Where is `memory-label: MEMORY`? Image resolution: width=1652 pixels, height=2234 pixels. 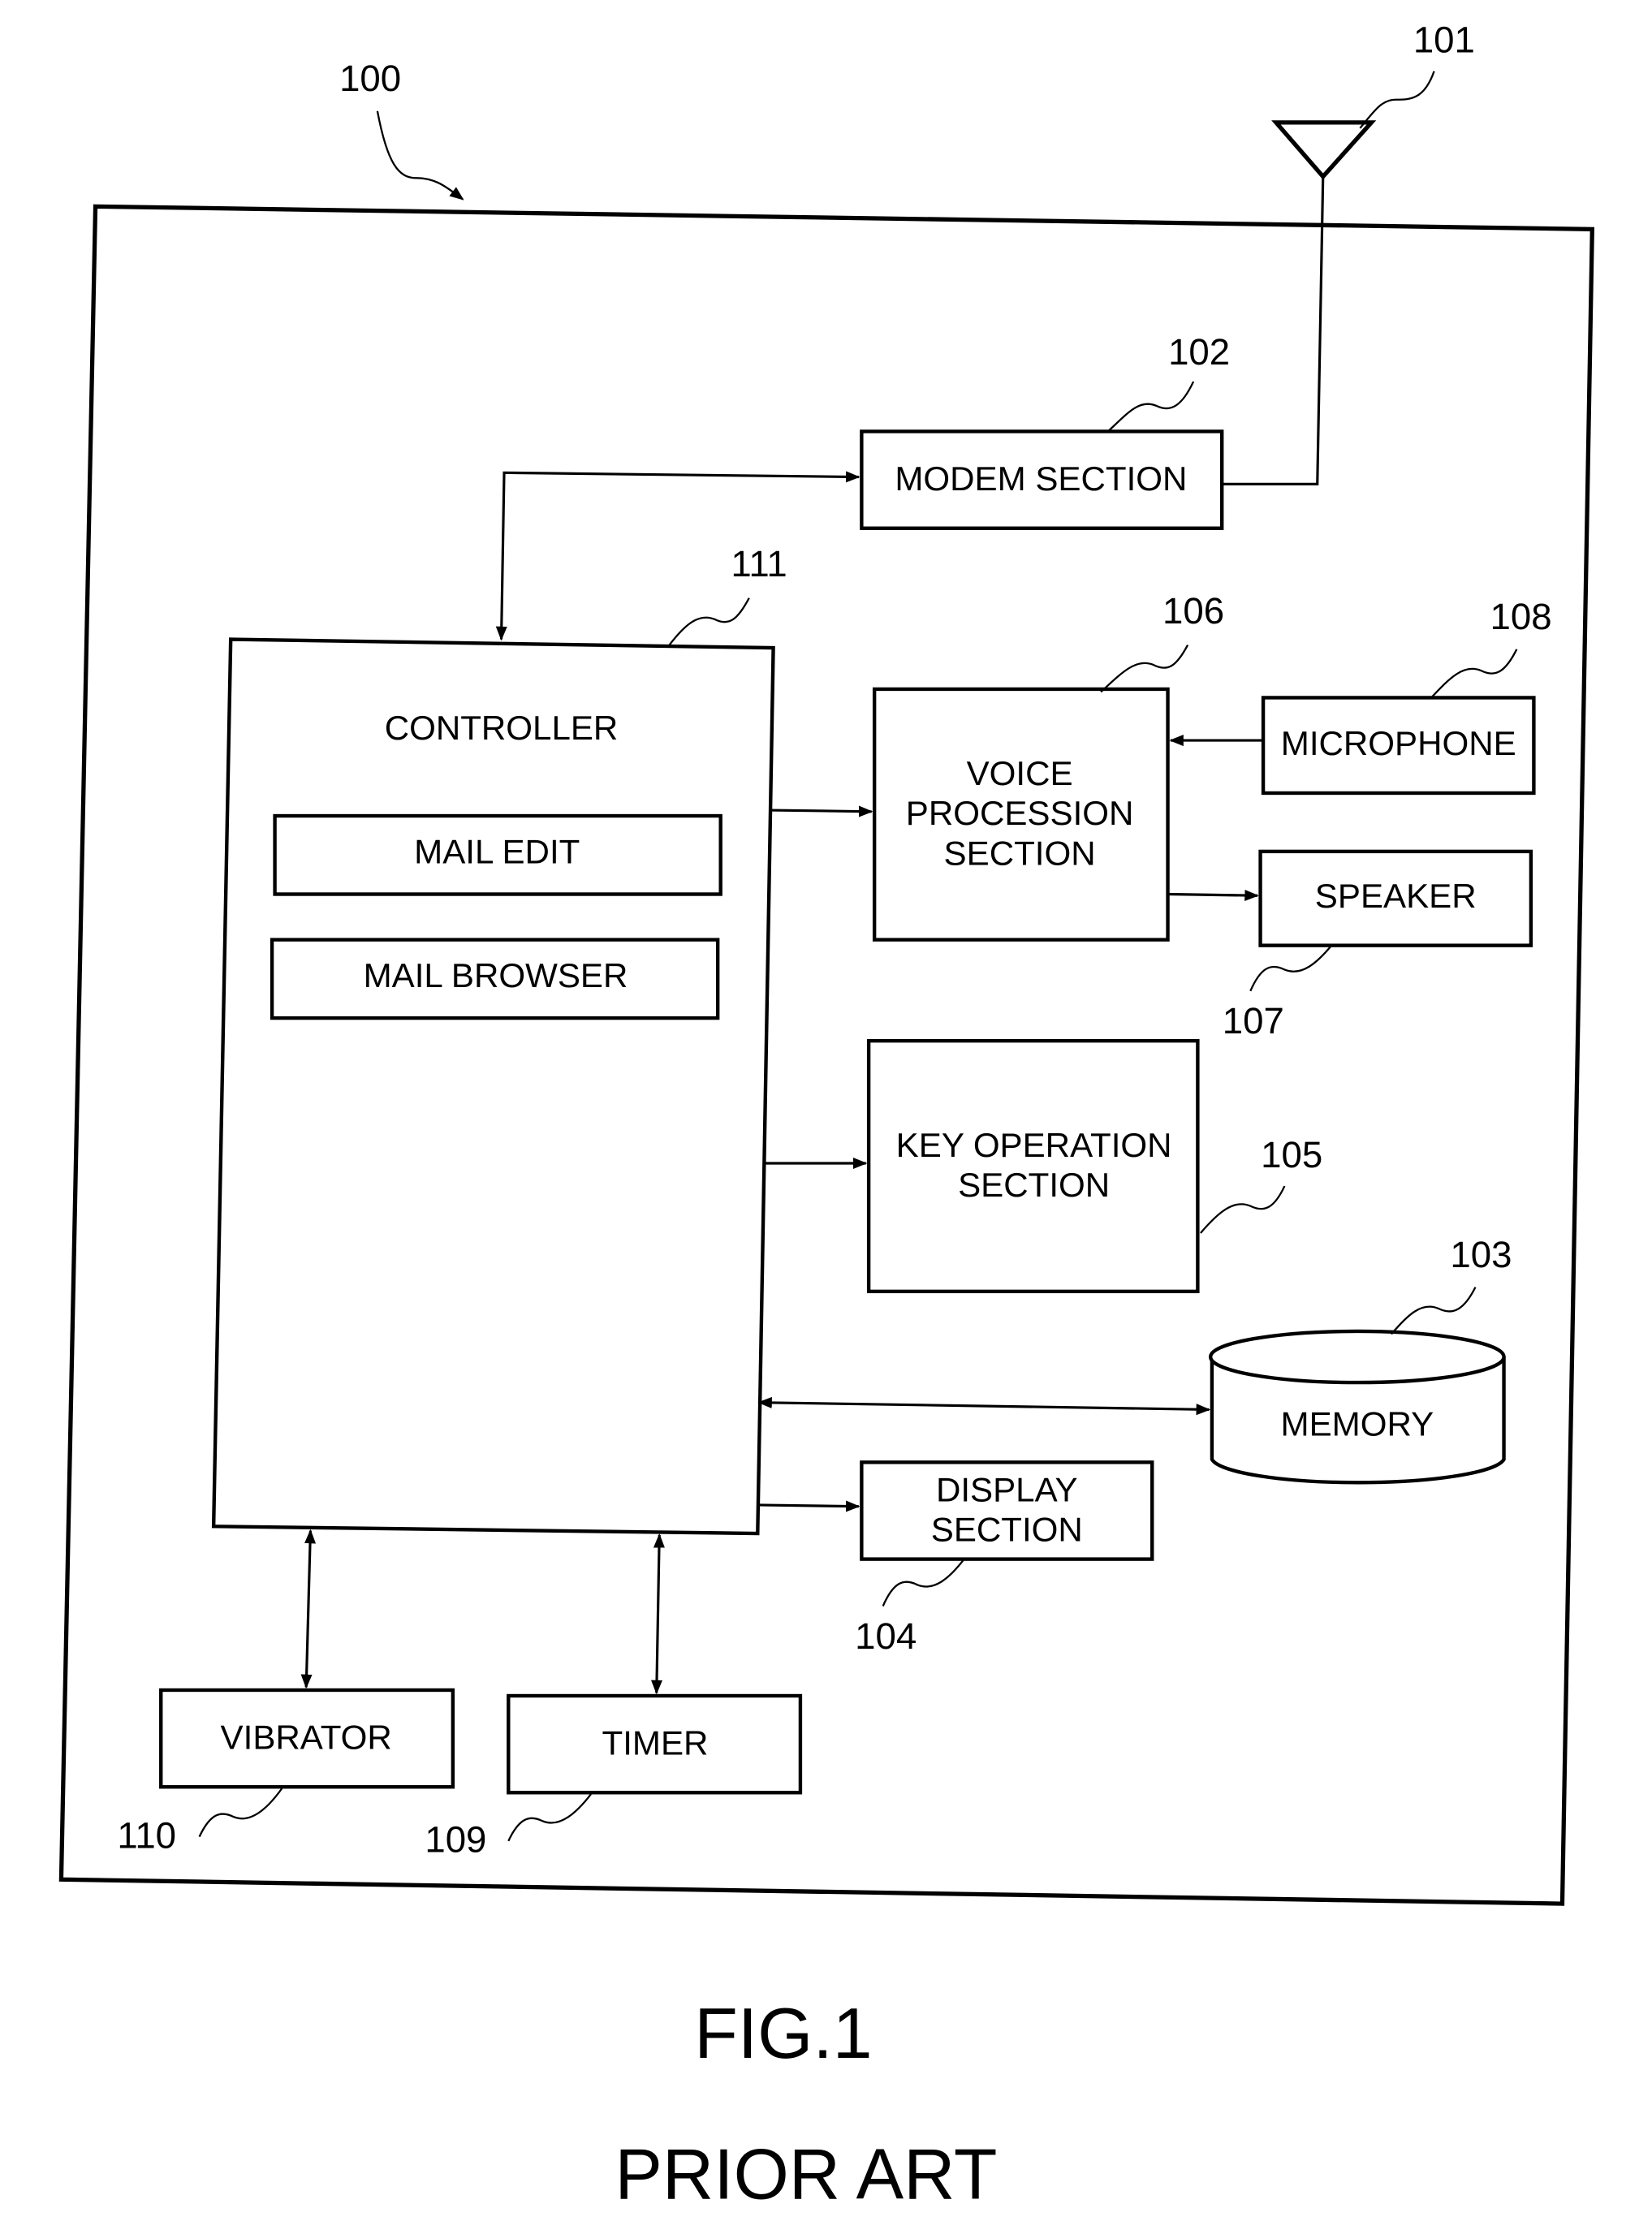
memory-label: MEMORY is located at coordinates (1357, 1424).